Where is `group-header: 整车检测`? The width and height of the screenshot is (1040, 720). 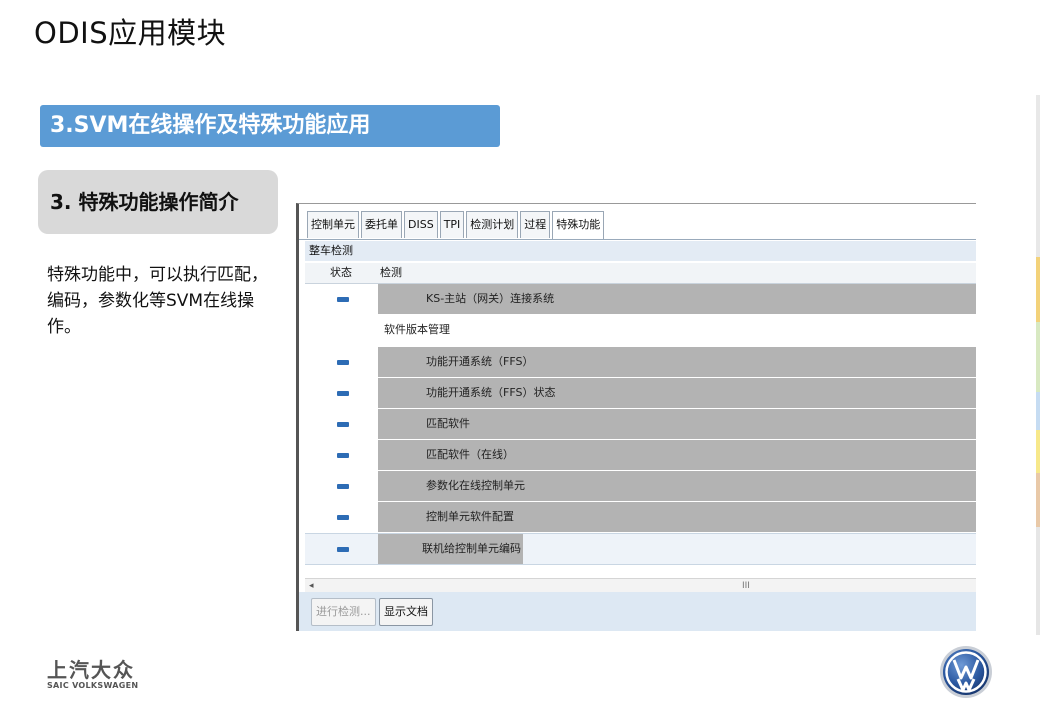
group-header: 整车检测 is located at coordinates (640, 251).